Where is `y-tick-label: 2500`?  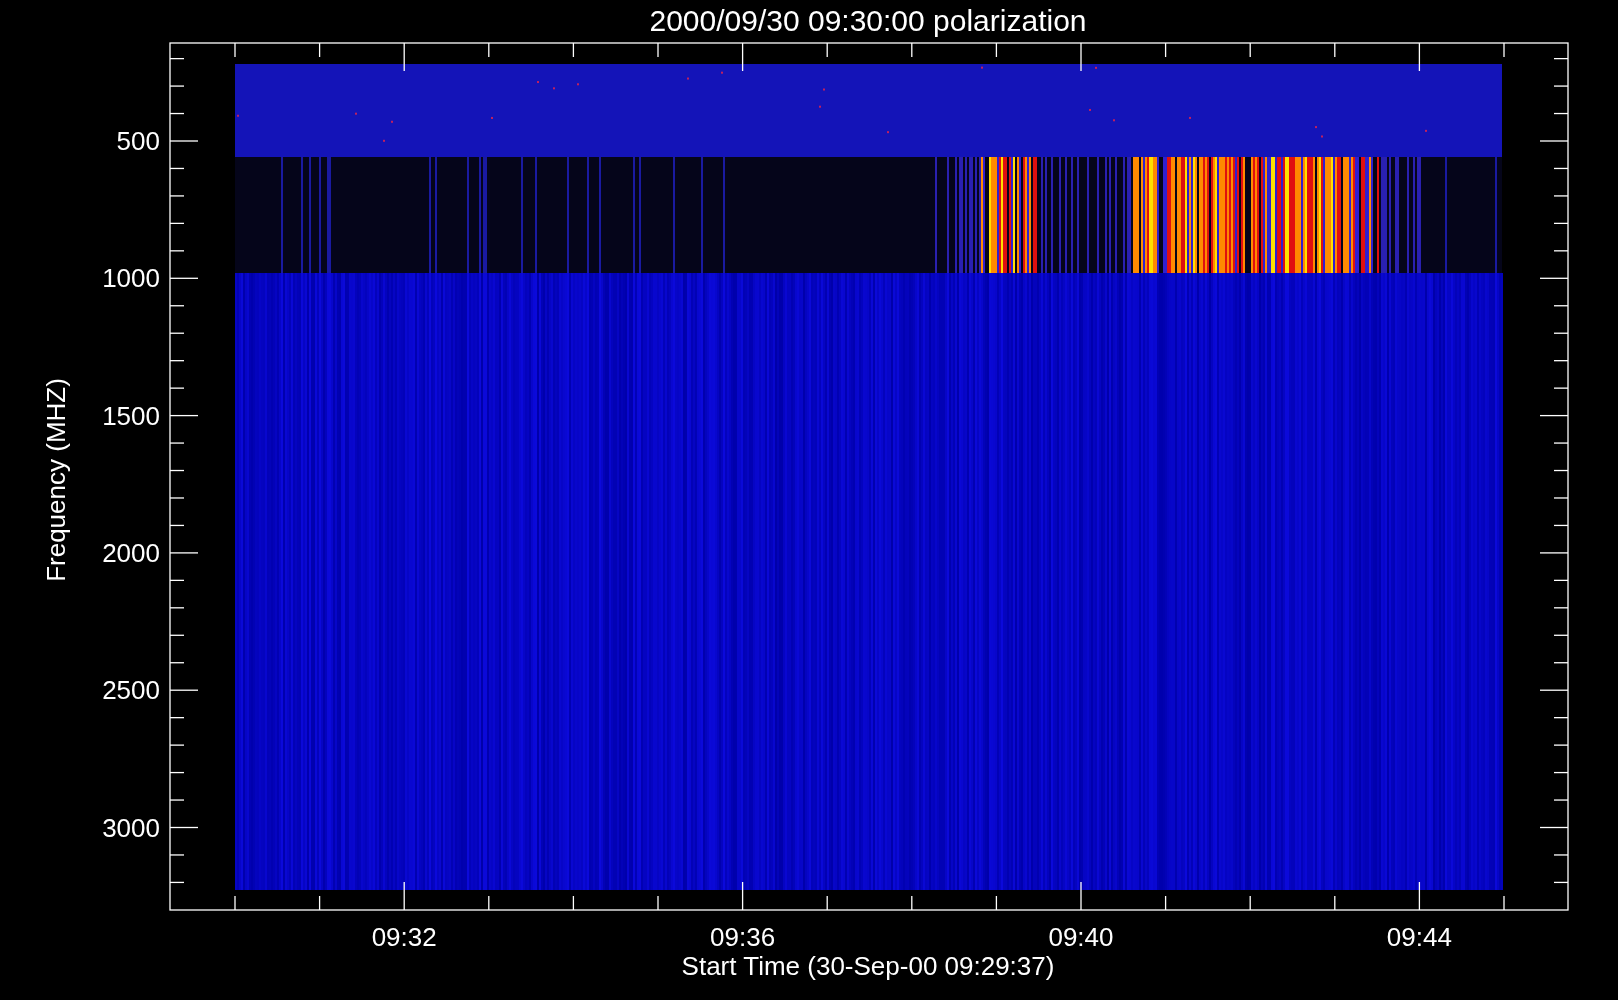 y-tick-label: 2500 is located at coordinates (131, 690).